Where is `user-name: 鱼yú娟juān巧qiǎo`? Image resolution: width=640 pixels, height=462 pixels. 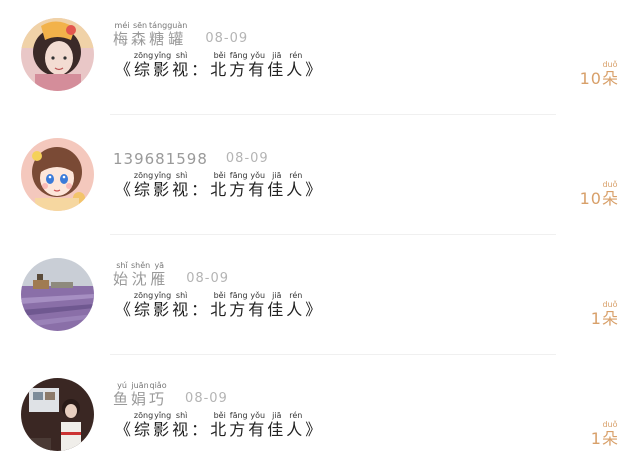 user-name: 鱼yú娟juān巧qiǎo is located at coordinates (140, 394).